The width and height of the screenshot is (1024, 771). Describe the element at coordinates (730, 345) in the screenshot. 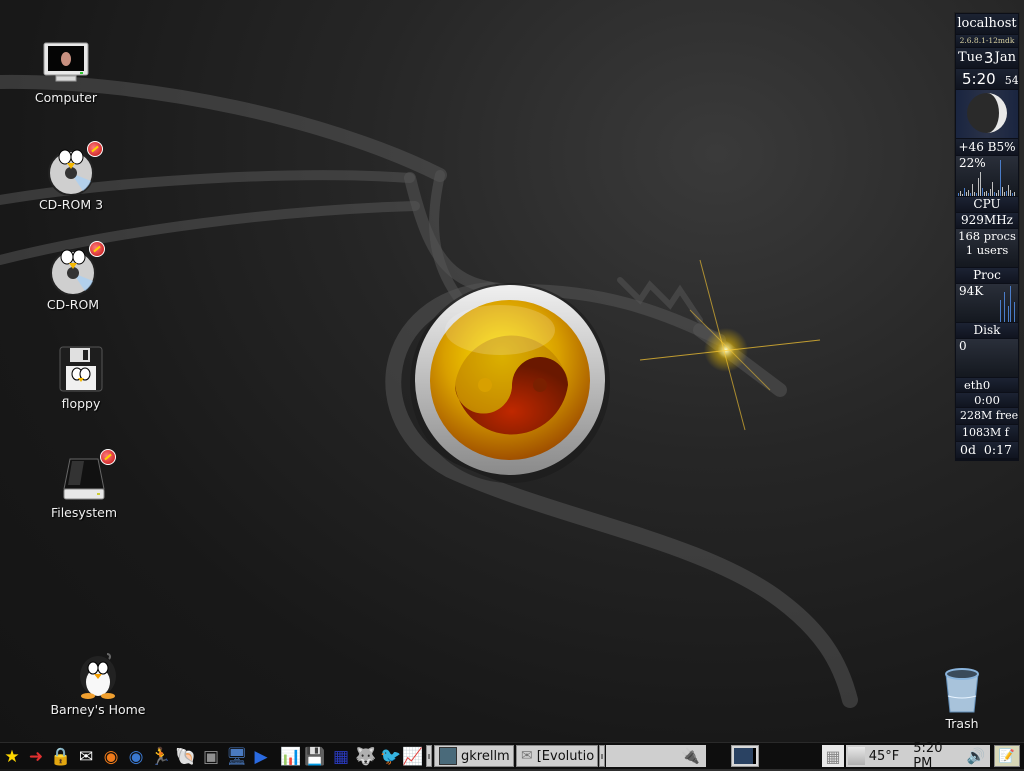

I see `dragon-eye-flare` at that location.